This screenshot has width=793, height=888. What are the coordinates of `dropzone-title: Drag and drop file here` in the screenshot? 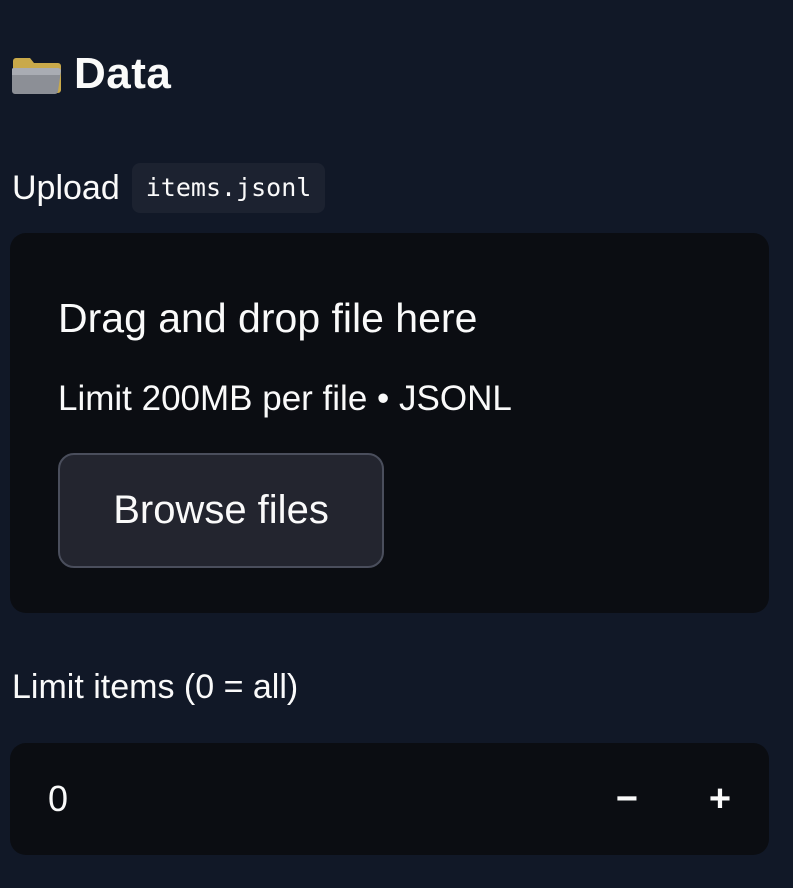 It's located at (268, 318).